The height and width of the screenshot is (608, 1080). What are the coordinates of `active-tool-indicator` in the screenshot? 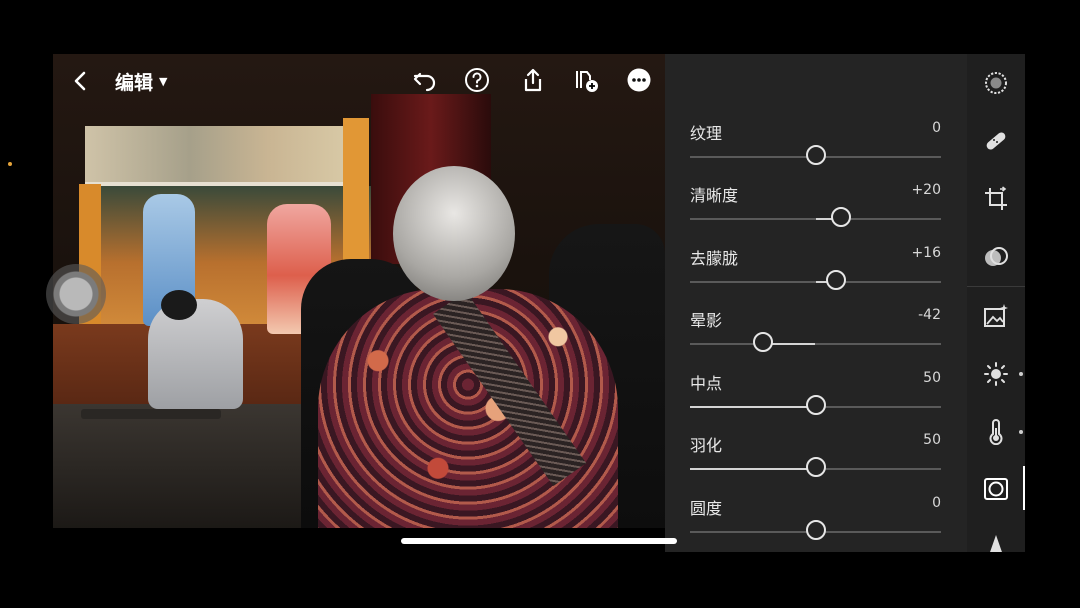 It's located at (1024, 488).